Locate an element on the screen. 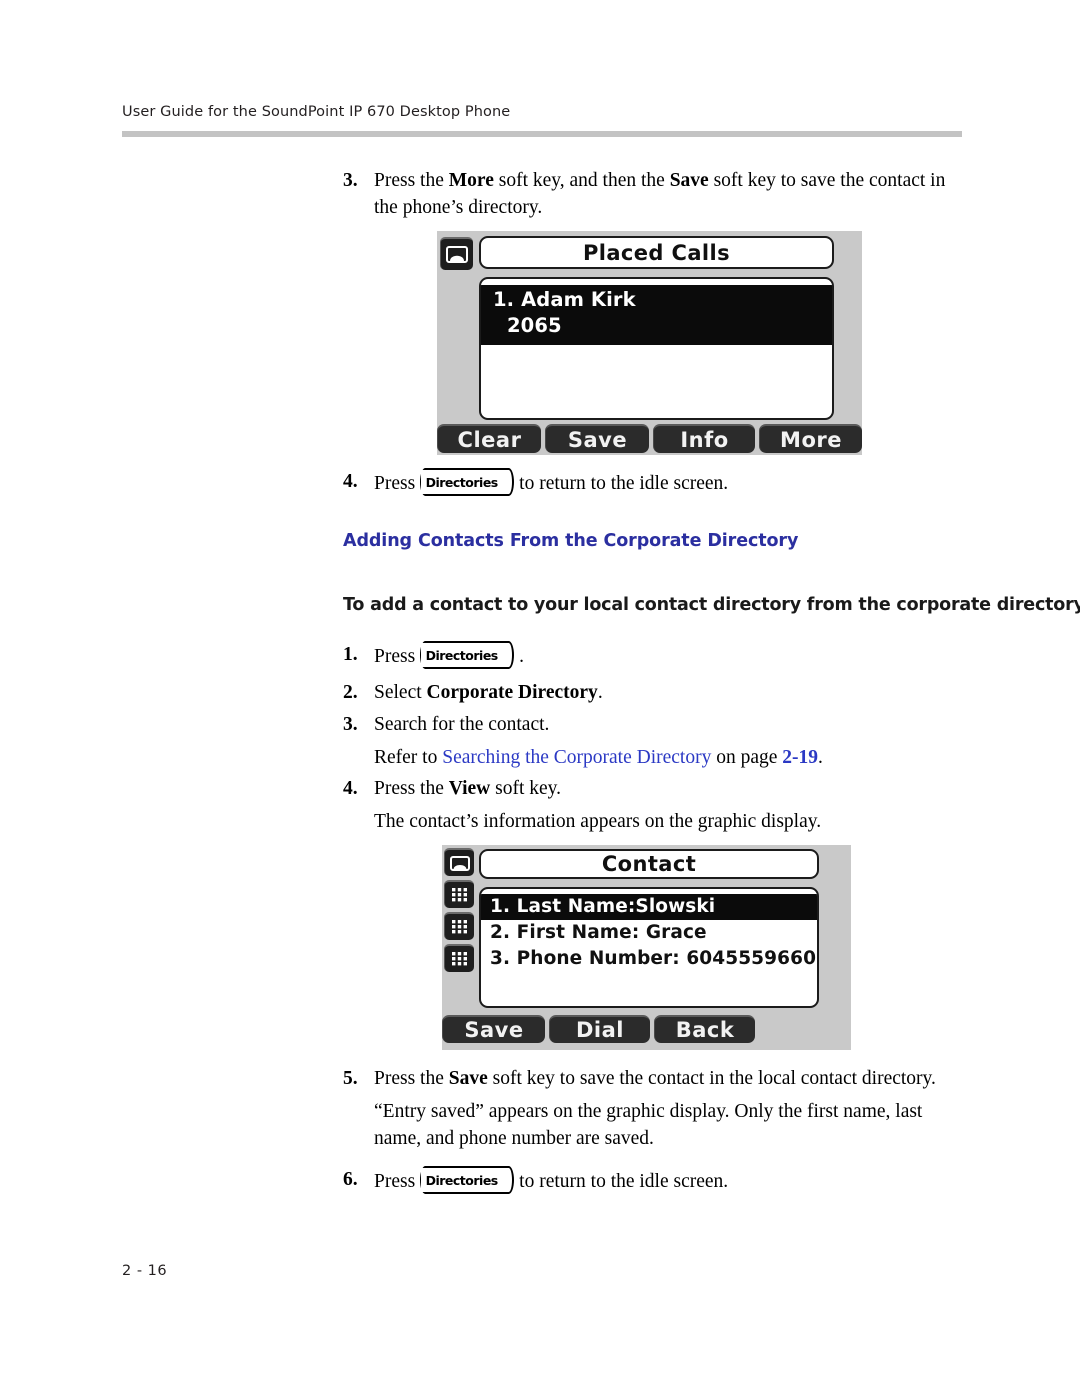 The width and height of the screenshot is (1080, 1397). step-4-top-text-part2: to return to the idle screen. is located at coordinates (624, 483).